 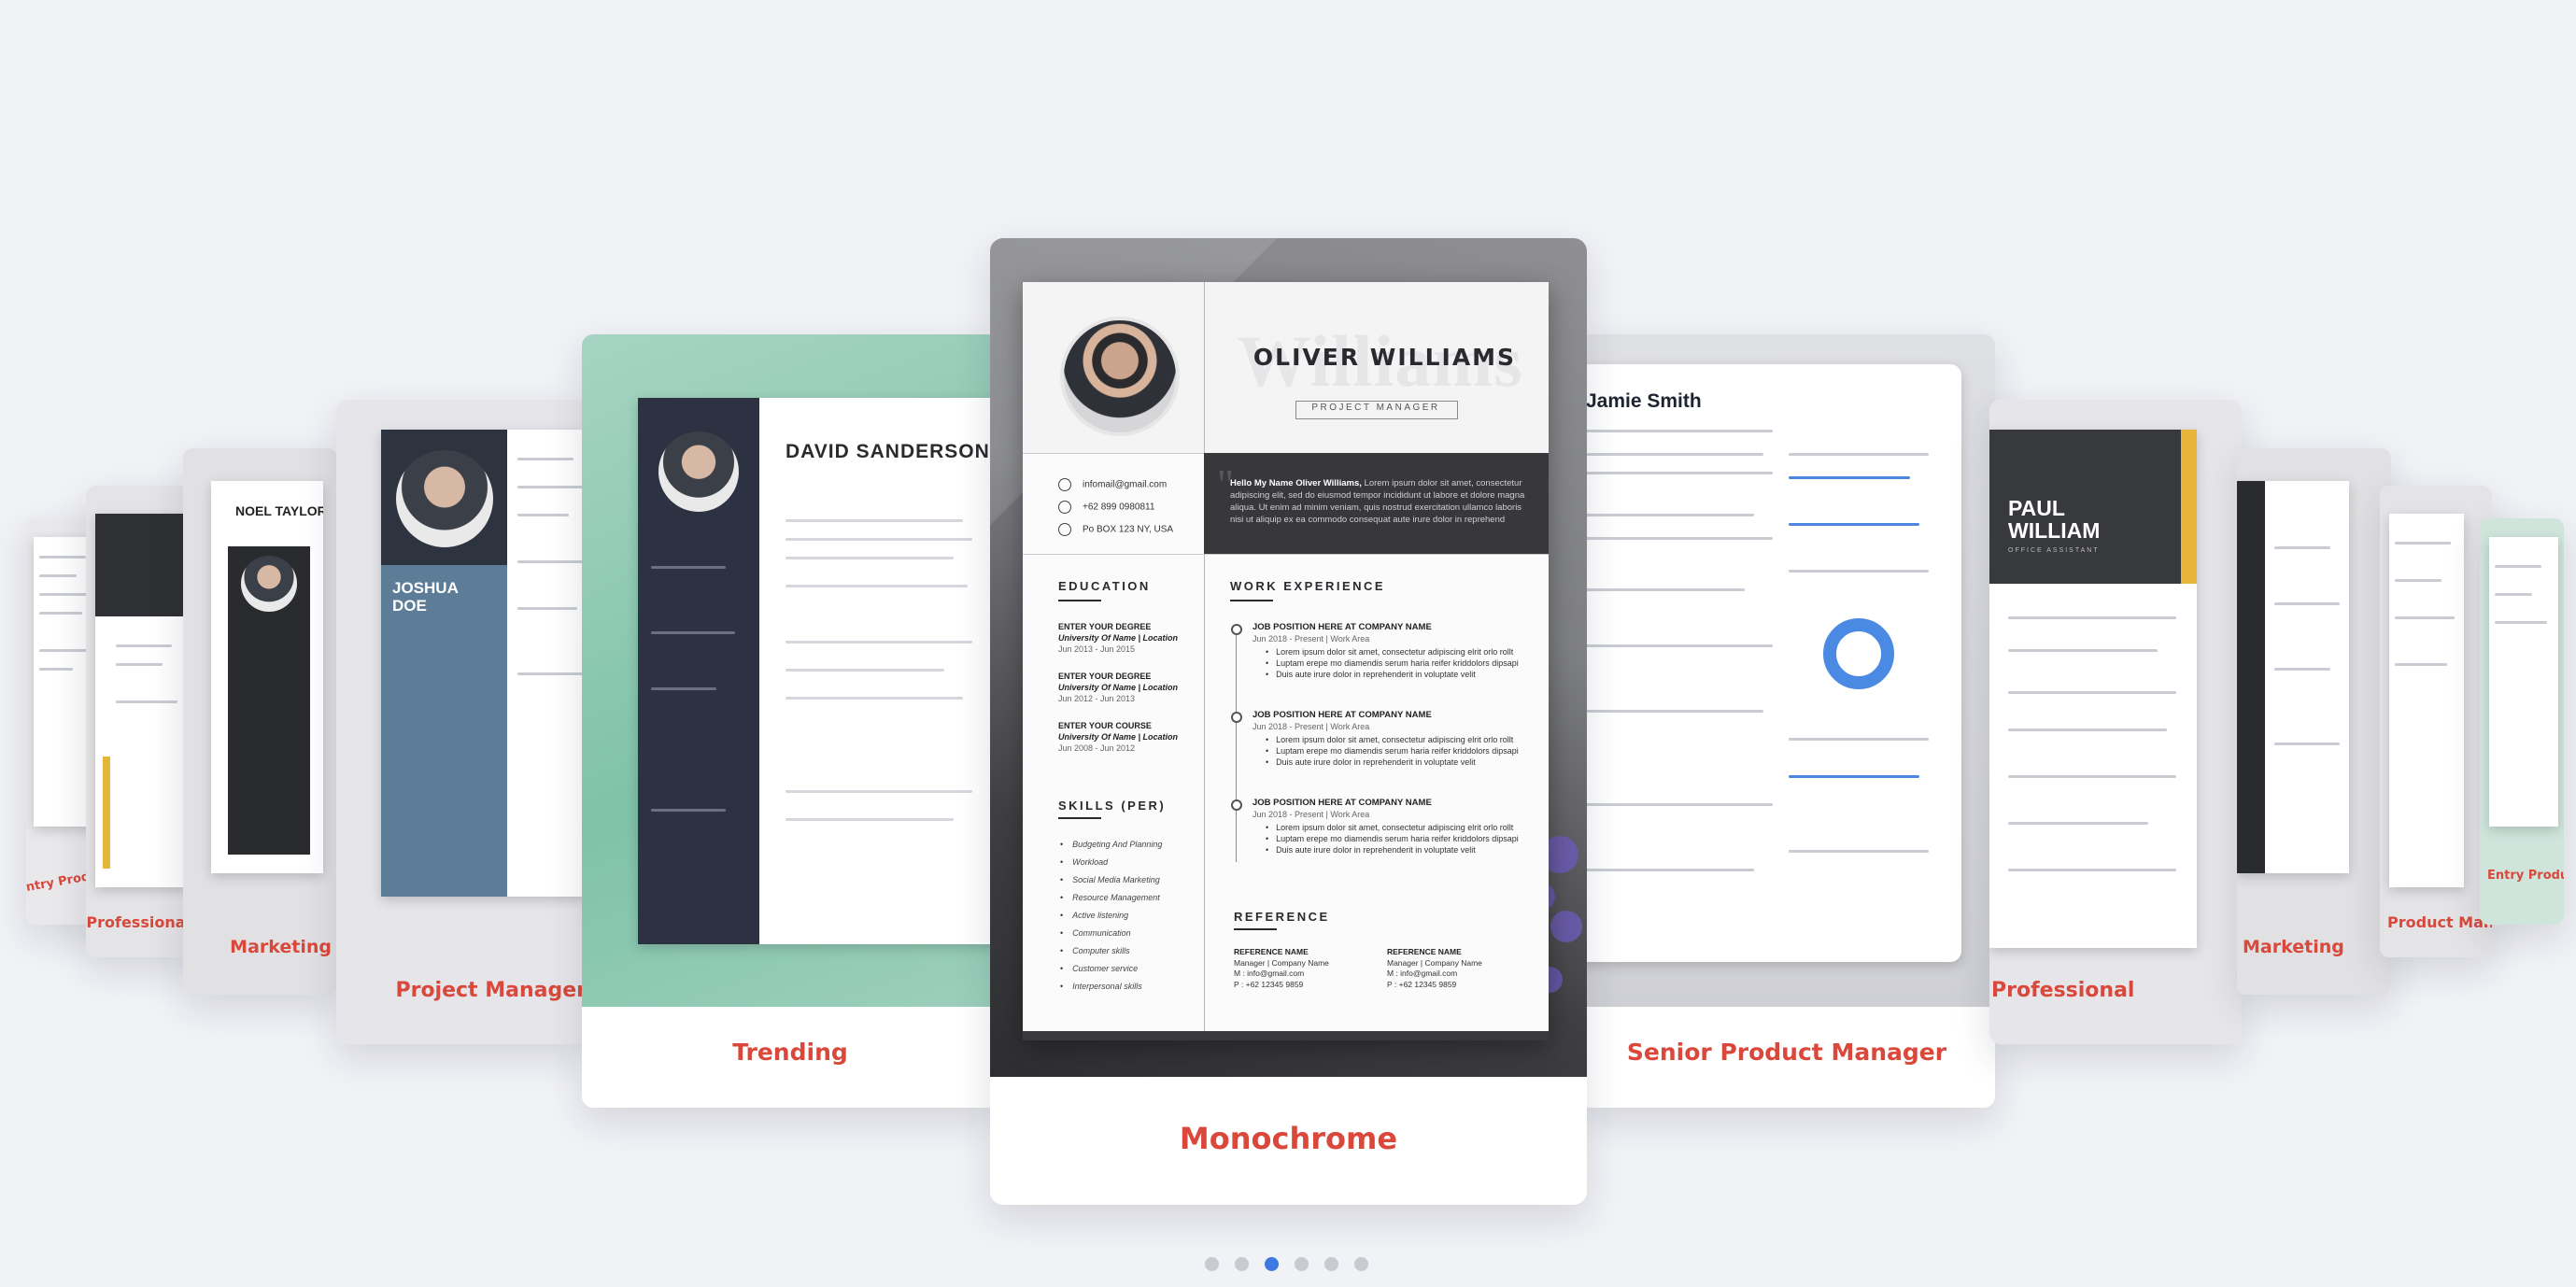 I want to click on template-label: Product Manager, so click(x=2439, y=922).